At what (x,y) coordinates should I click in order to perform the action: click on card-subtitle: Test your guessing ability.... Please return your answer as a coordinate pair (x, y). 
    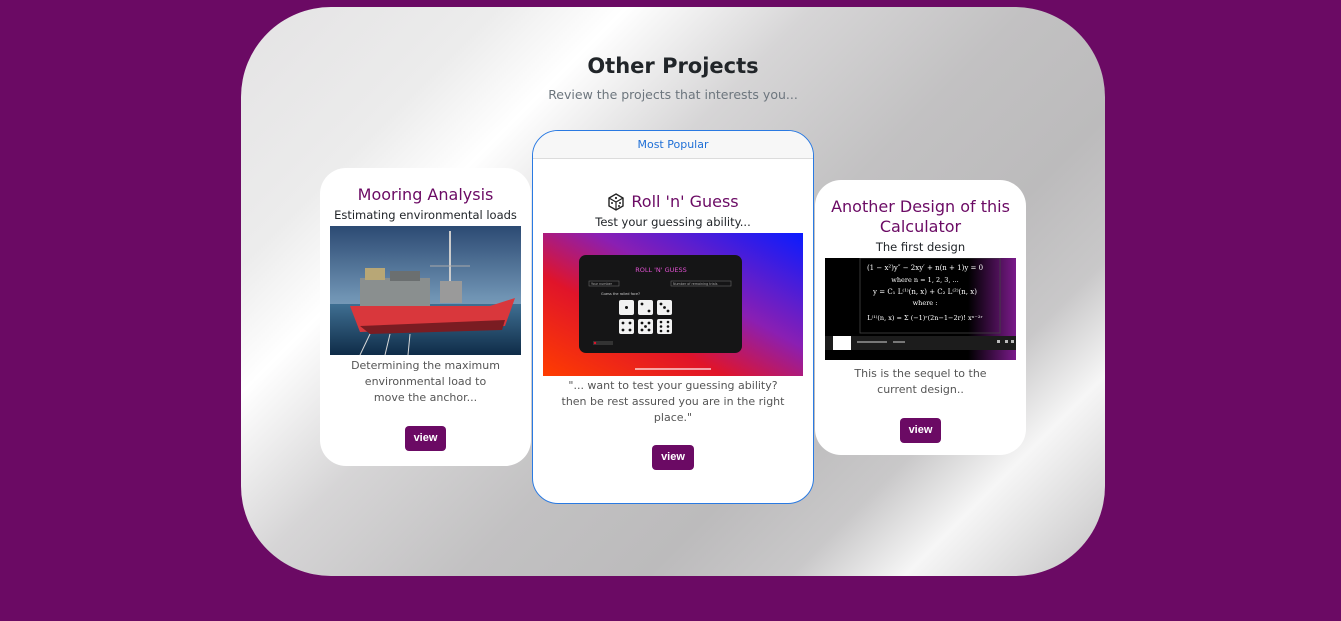
    Looking at the image, I should click on (673, 222).